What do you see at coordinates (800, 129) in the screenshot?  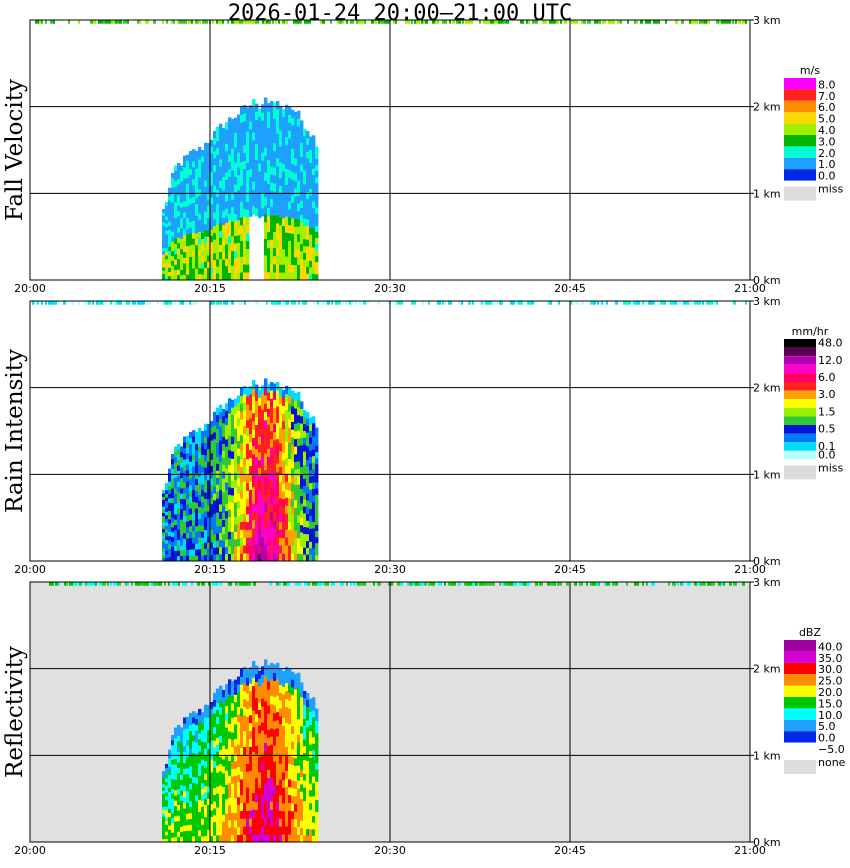 I see `legend-swatch` at bounding box center [800, 129].